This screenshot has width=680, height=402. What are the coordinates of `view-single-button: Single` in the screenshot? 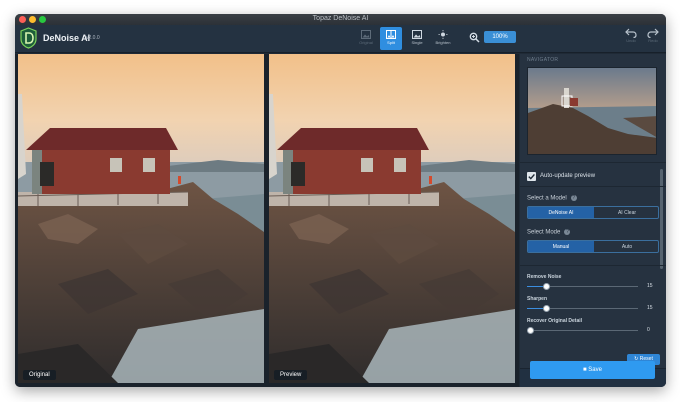 It's located at (417, 38).